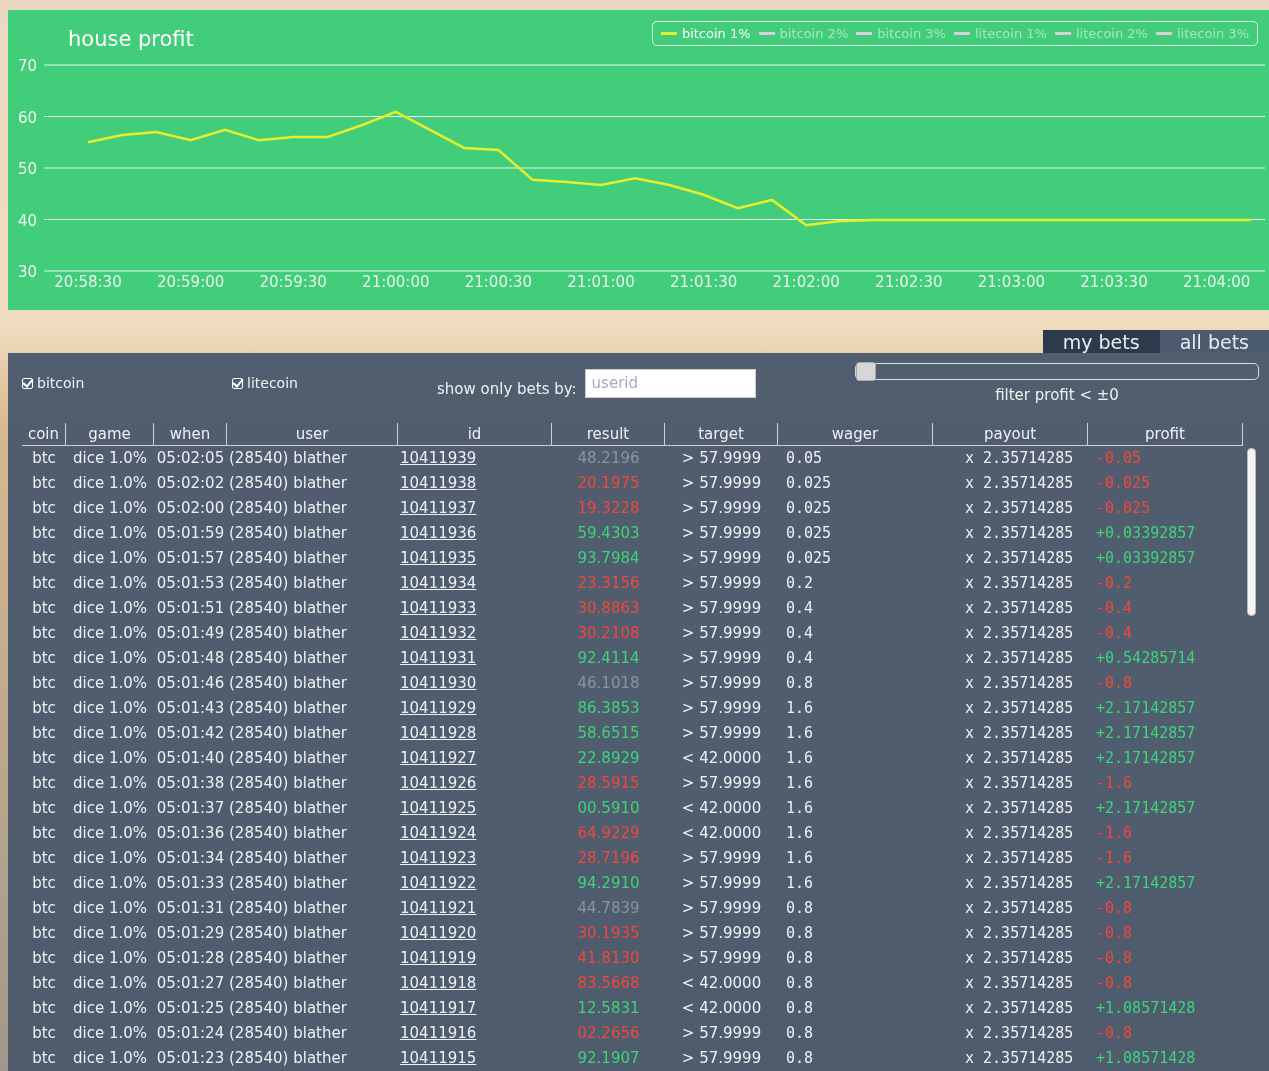  What do you see at coordinates (438, 1033) in the screenshot?
I see `bet-id-link: 10411916` at bounding box center [438, 1033].